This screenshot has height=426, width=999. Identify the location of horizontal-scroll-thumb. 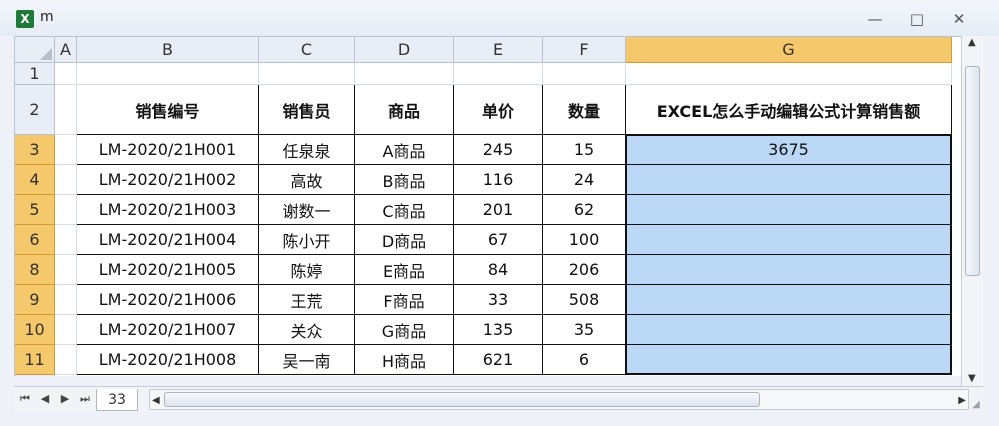
(462, 399).